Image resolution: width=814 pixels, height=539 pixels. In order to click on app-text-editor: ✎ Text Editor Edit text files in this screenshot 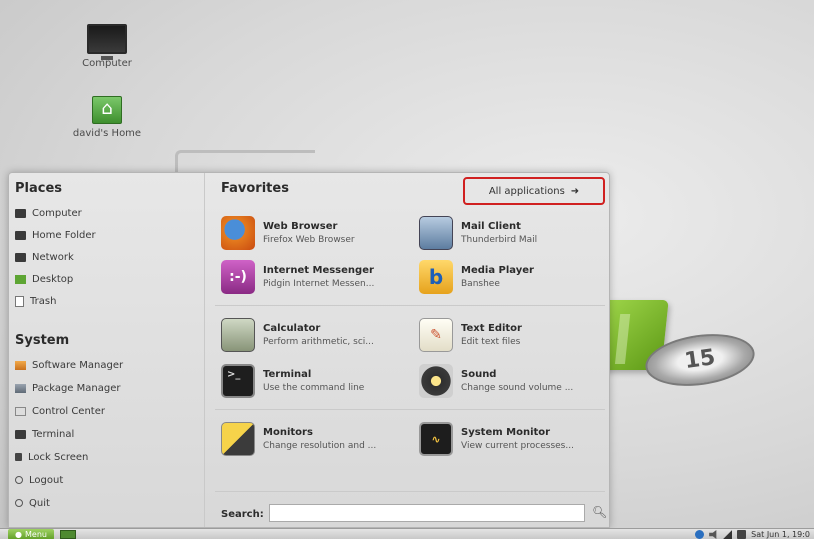, I will do `click(514, 335)`.